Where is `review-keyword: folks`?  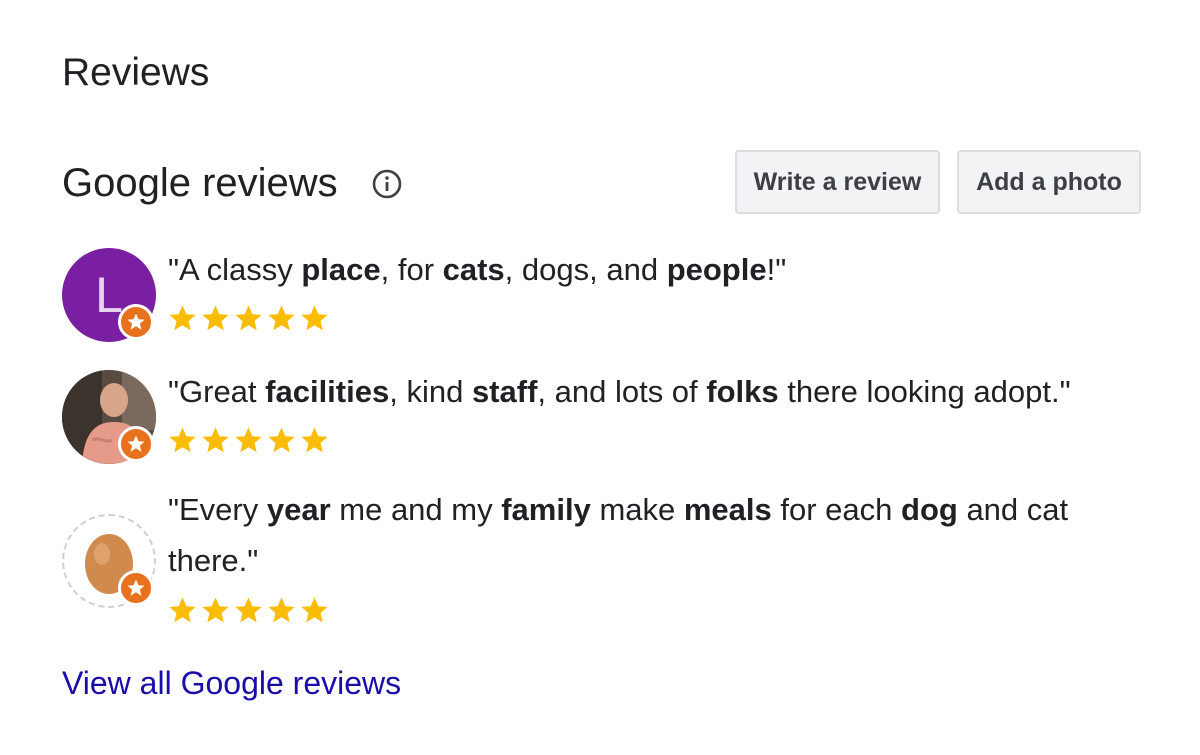 review-keyword: folks is located at coordinates (742, 391).